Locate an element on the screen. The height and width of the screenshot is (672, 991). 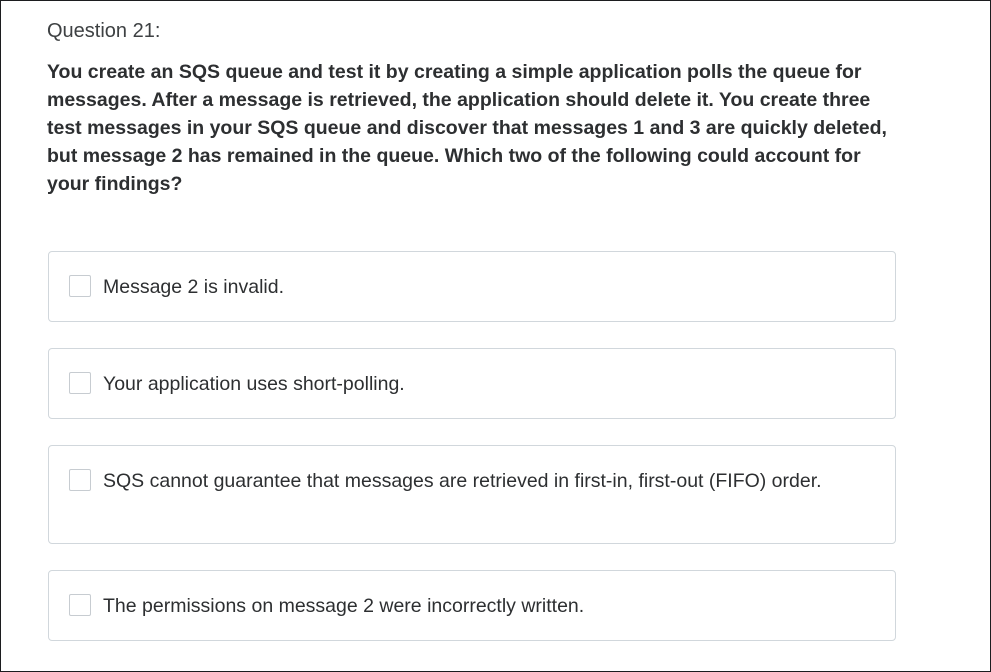
question-number: Question 21: is located at coordinates (104, 31).